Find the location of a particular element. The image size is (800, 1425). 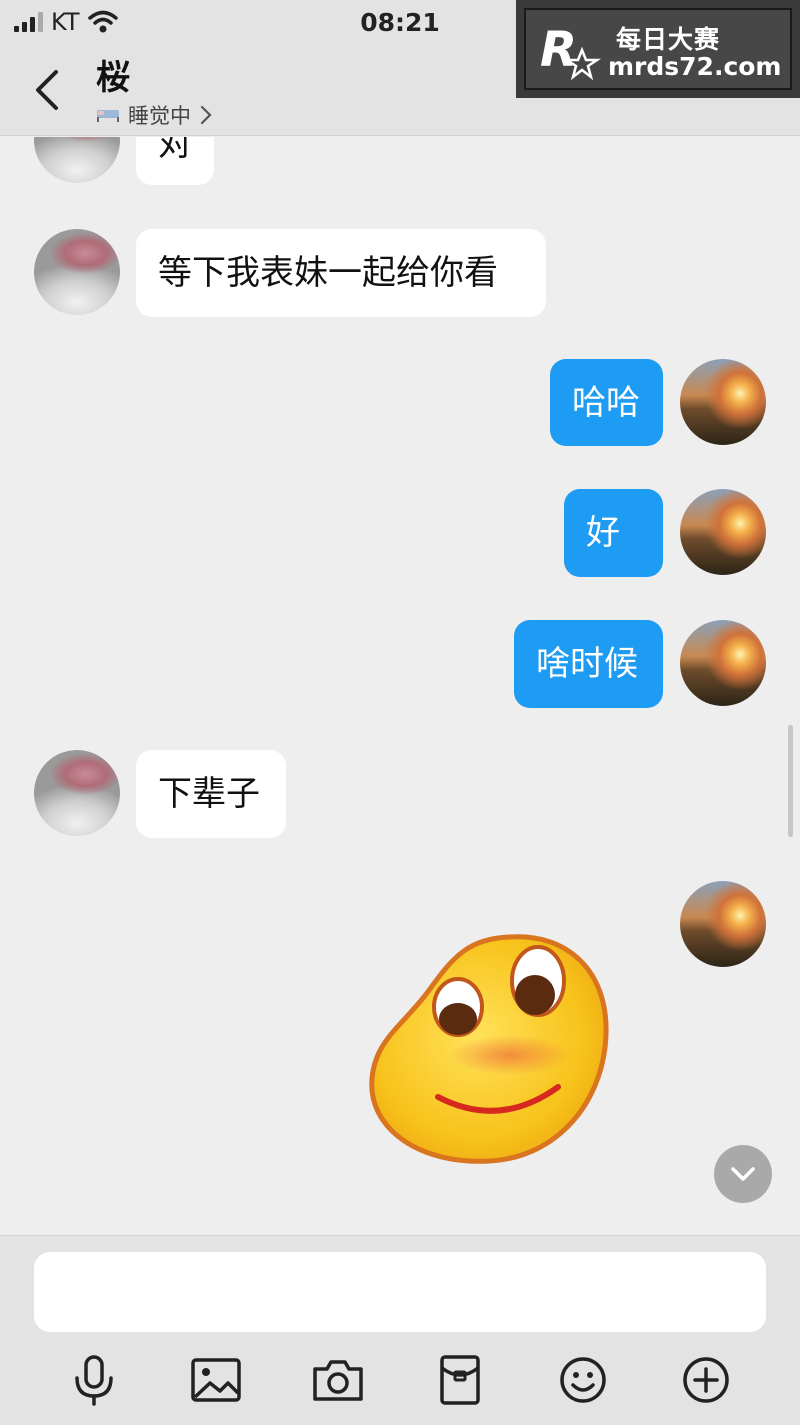

photo-button is located at coordinates (216, 1380).